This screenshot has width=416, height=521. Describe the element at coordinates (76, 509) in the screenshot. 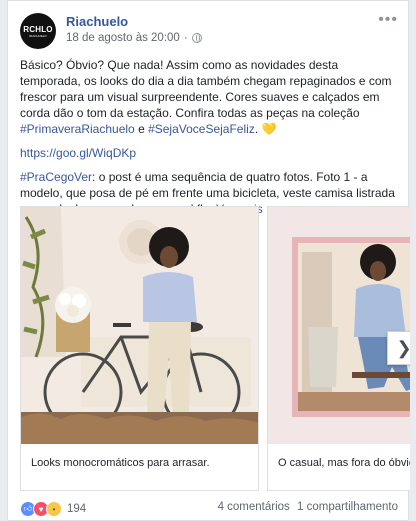

I see `reaction-count: 194` at that location.